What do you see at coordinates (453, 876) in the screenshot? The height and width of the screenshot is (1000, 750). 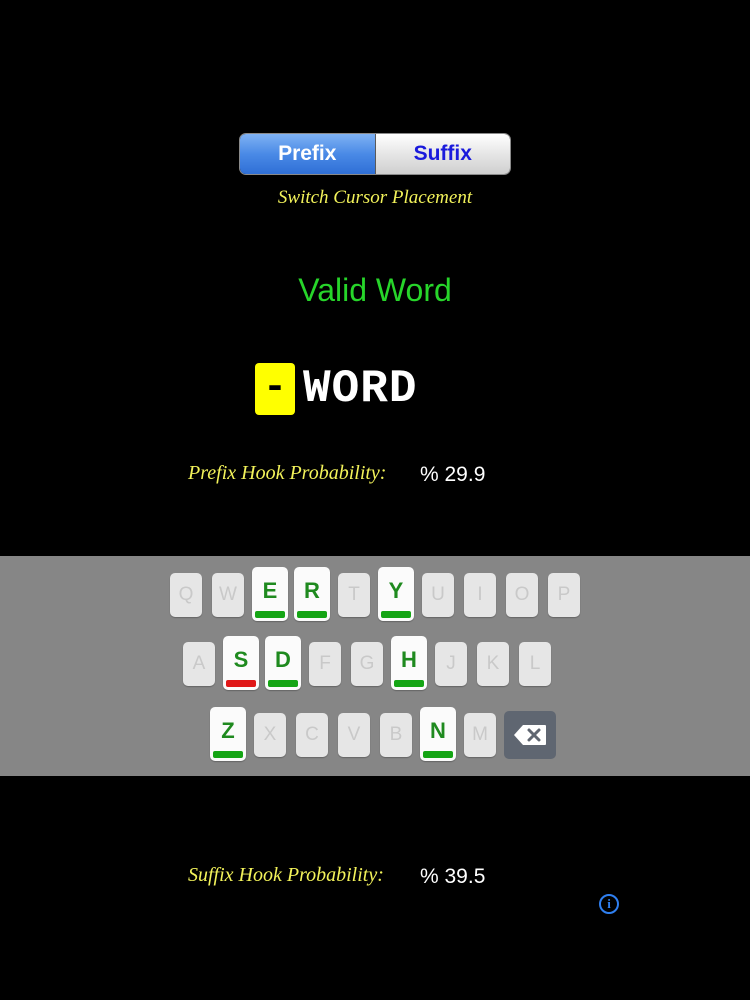 I see `suffix-hook-value: % 39.5` at bounding box center [453, 876].